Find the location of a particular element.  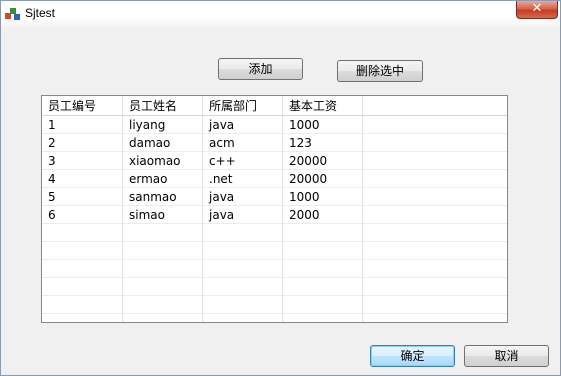

close-button: ✕ is located at coordinates (537, 10).